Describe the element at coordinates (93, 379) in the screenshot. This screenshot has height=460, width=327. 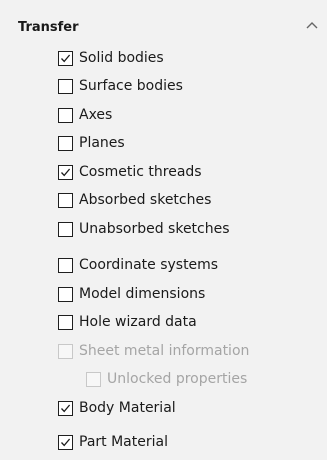
I see `checkbox-unlocked-properties` at that location.